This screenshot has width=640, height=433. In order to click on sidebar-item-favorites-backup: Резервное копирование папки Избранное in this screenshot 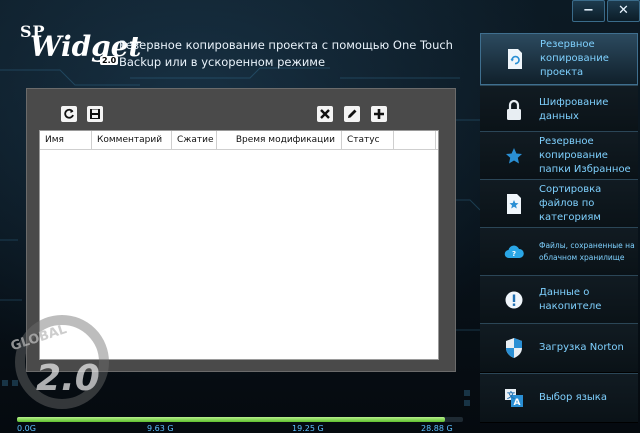, I will do `click(559, 156)`.